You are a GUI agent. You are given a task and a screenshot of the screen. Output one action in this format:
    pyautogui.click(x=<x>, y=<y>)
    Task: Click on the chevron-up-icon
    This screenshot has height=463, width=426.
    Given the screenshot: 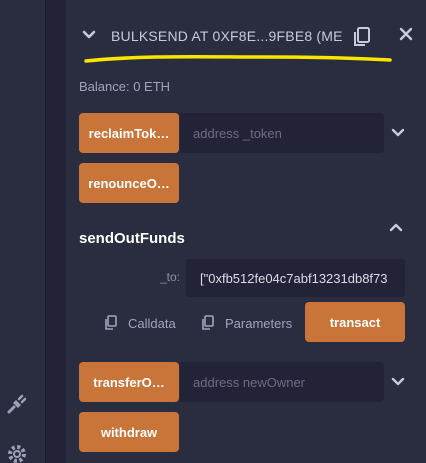 What is the action you would take?
    pyautogui.click(x=396, y=227)
    